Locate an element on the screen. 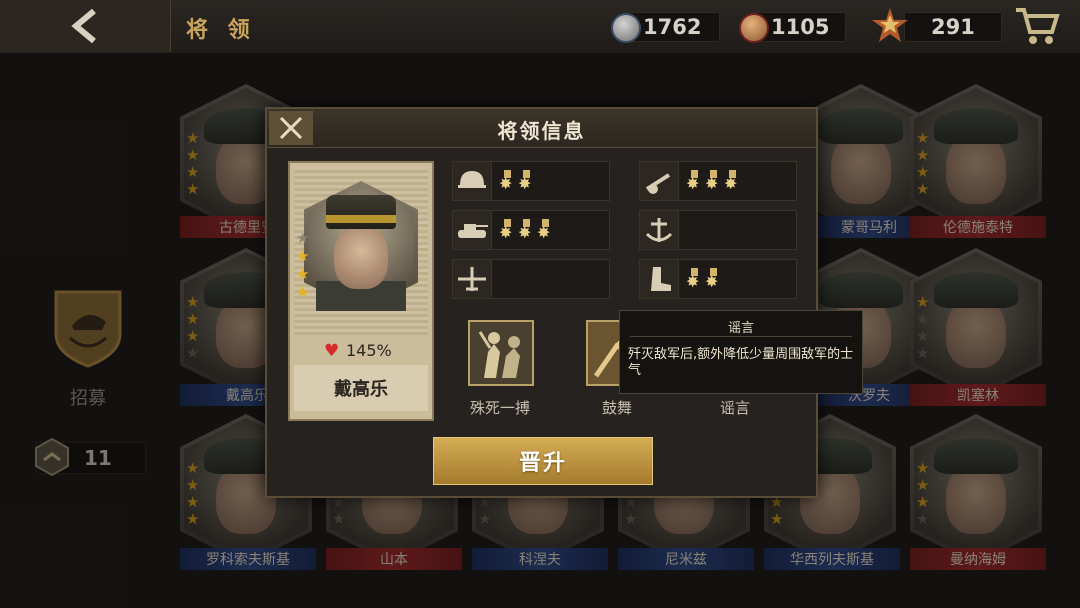  boot-icon is located at coordinates (659, 279).